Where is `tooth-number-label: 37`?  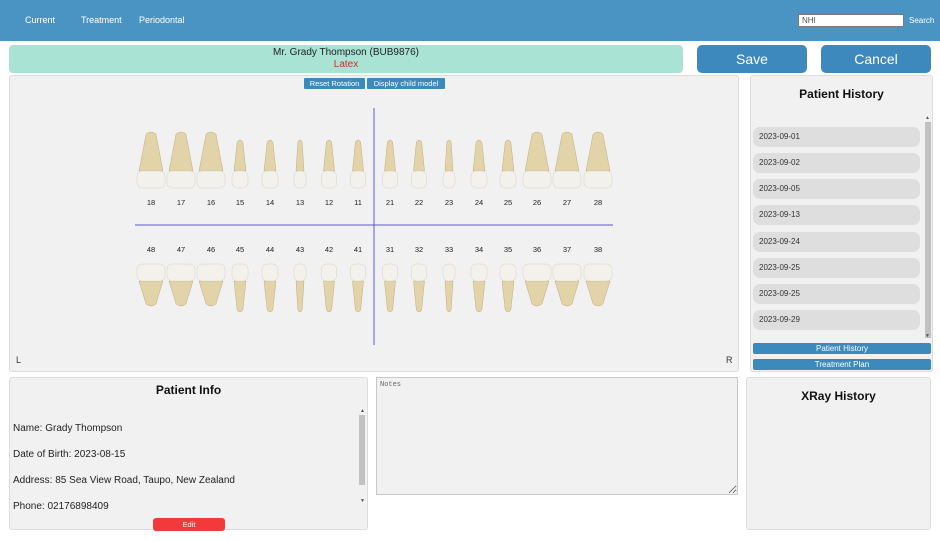 tooth-number-label: 37 is located at coordinates (567, 249).